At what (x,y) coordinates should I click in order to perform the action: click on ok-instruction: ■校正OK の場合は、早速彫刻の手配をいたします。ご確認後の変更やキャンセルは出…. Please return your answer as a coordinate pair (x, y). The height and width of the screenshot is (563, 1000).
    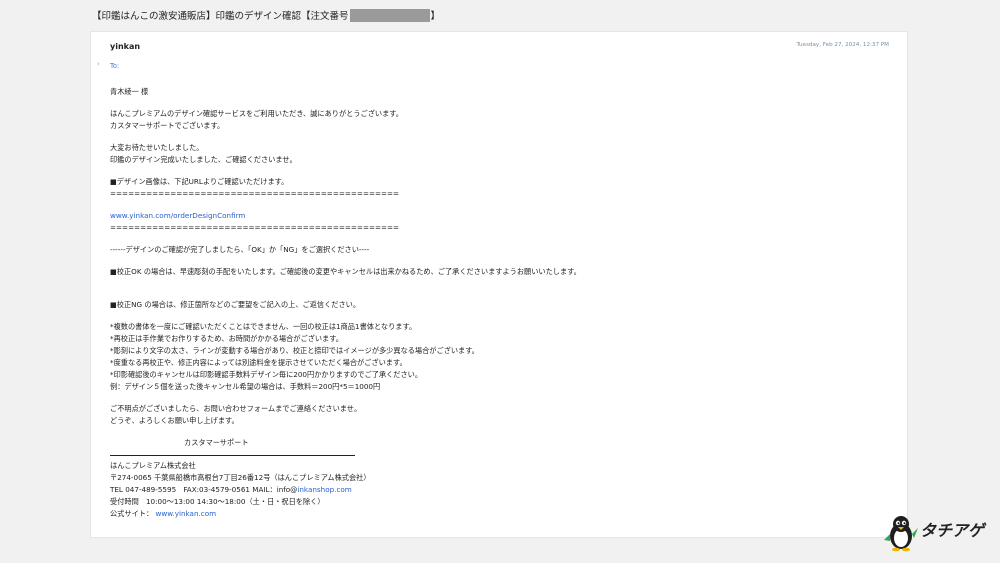
    Looking at the image, I should click on (345, 271).